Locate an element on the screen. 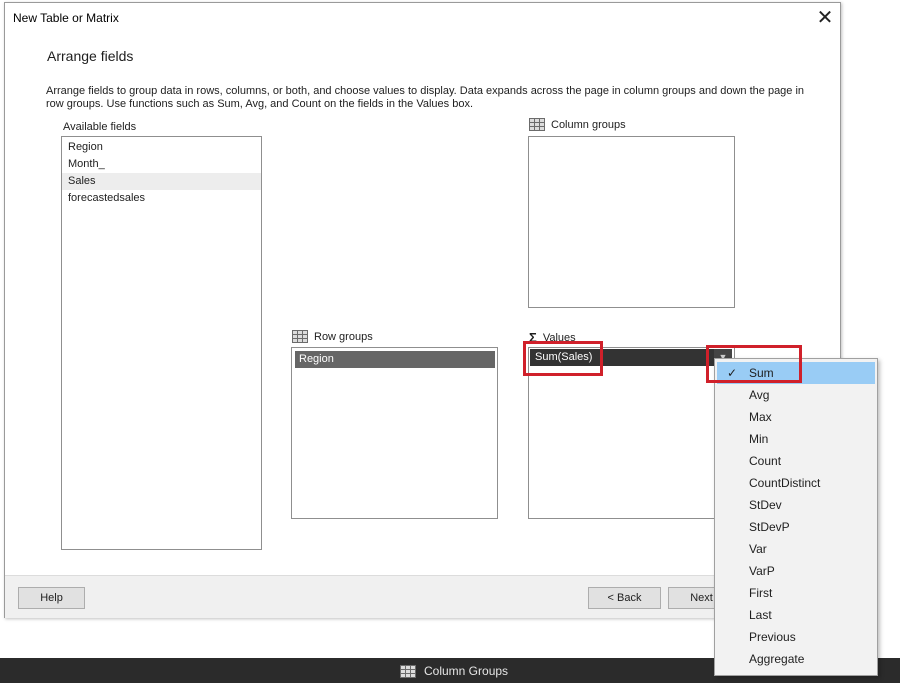  field-item-forecastedsales: forecastedsales is located at coordinates (161, 198).